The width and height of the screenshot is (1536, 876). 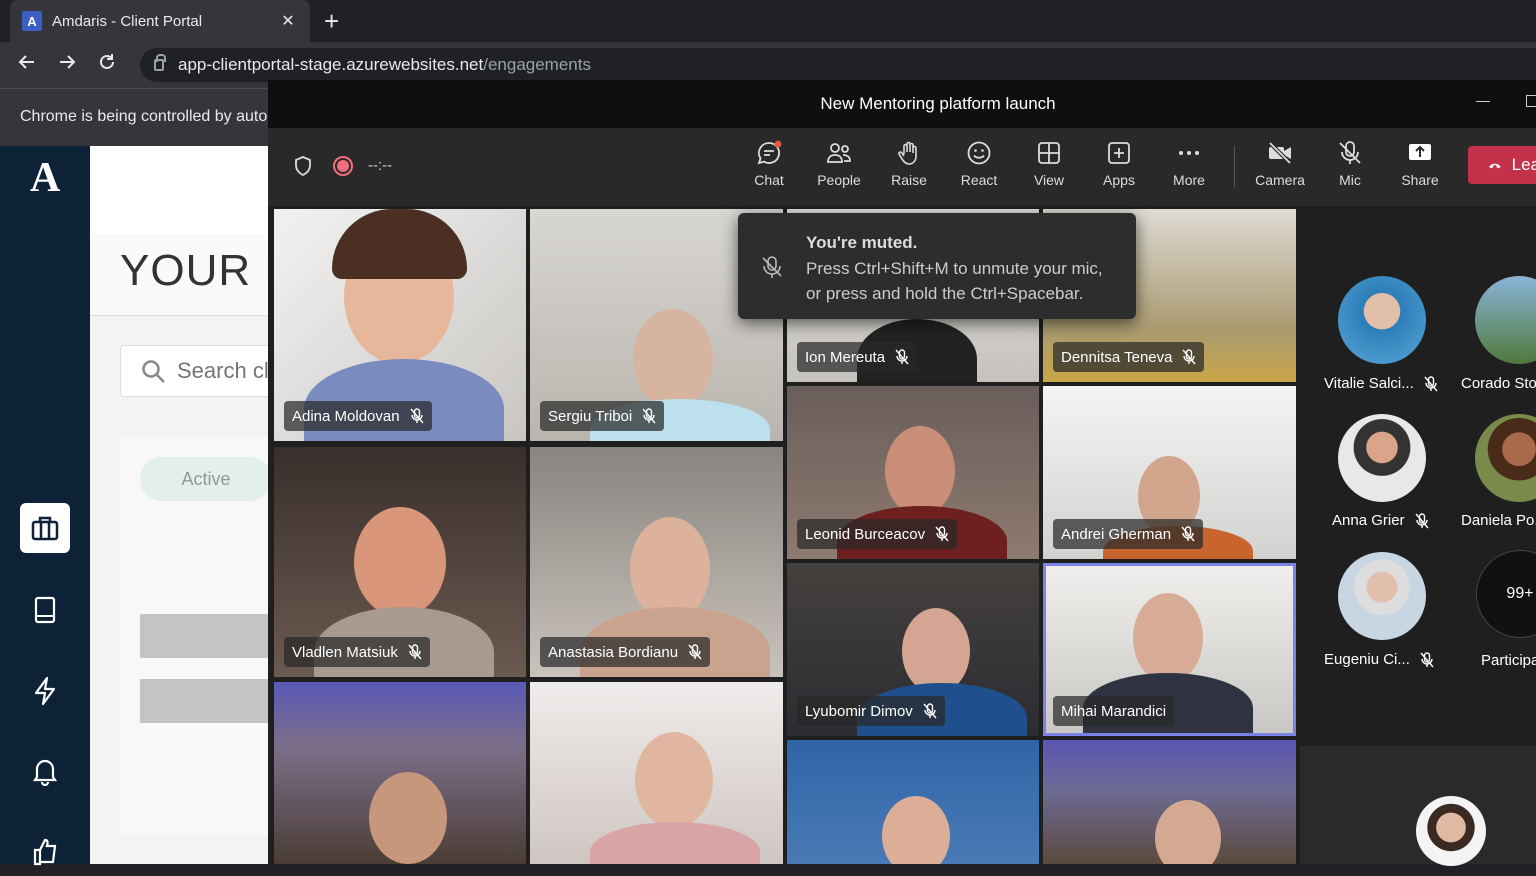 I want to click on react-button: React, so click(x=979, y=170).